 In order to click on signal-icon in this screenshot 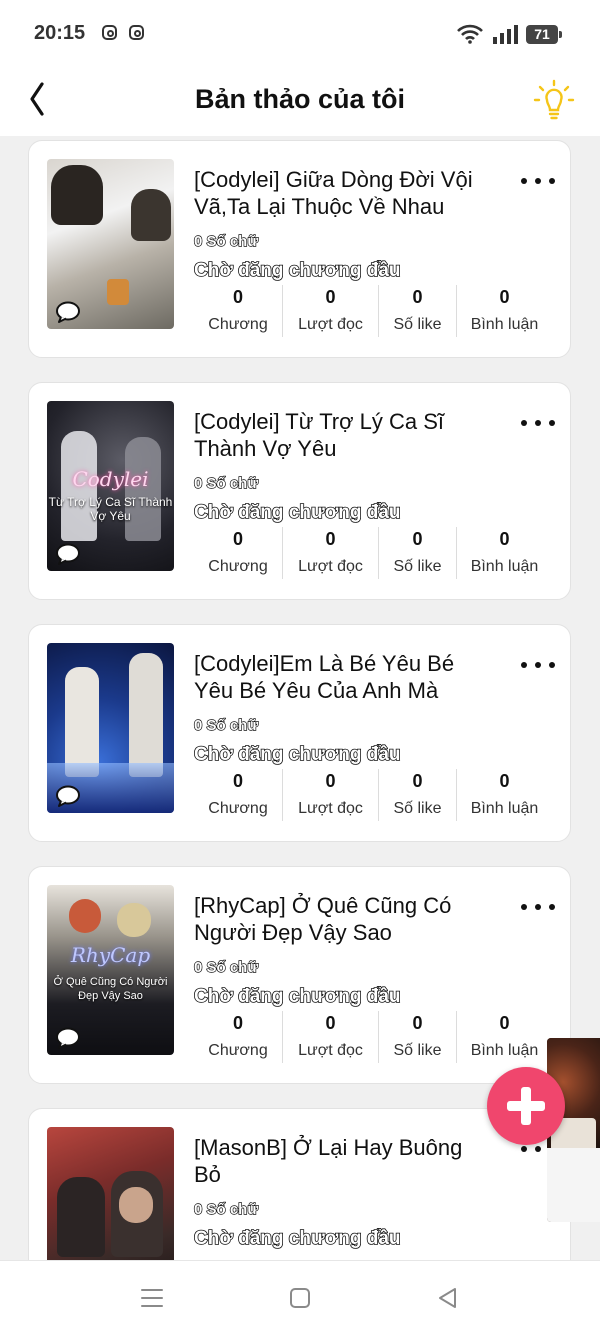, I will do `click(505, 34)`.